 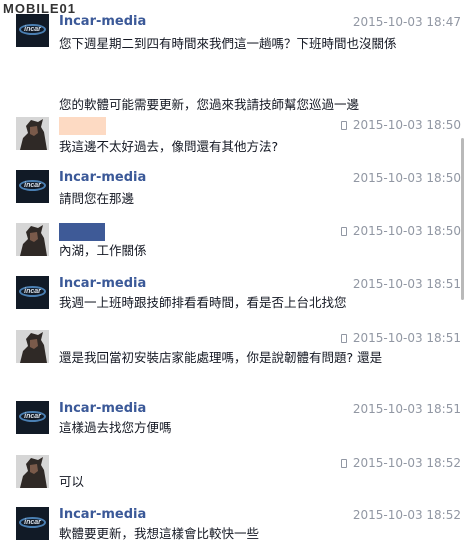 I want to click on timestamp-text: 2015-10-03 18:47, so click(x=406, y=22).